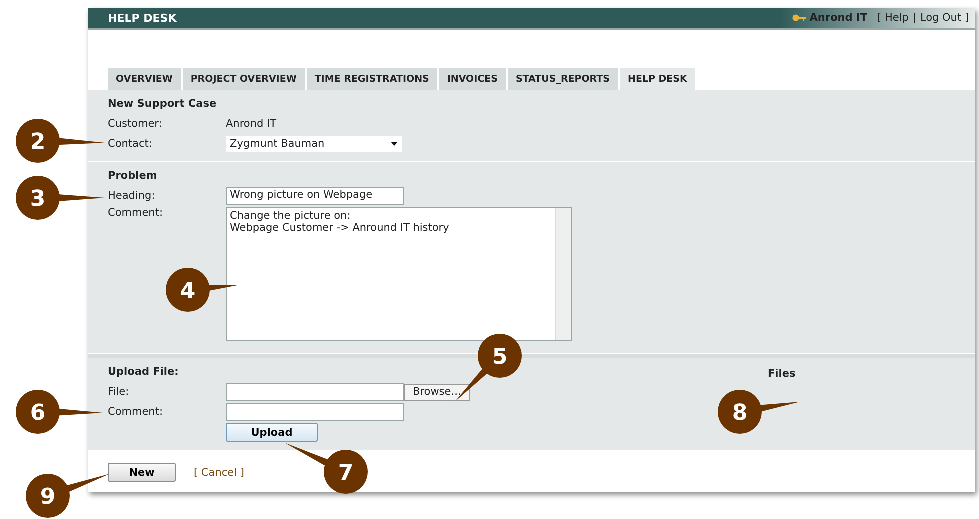 This screenshot has height=519, width=979. I want to click on heading-field: Wrong picture on Webpage, so click(315, 196).